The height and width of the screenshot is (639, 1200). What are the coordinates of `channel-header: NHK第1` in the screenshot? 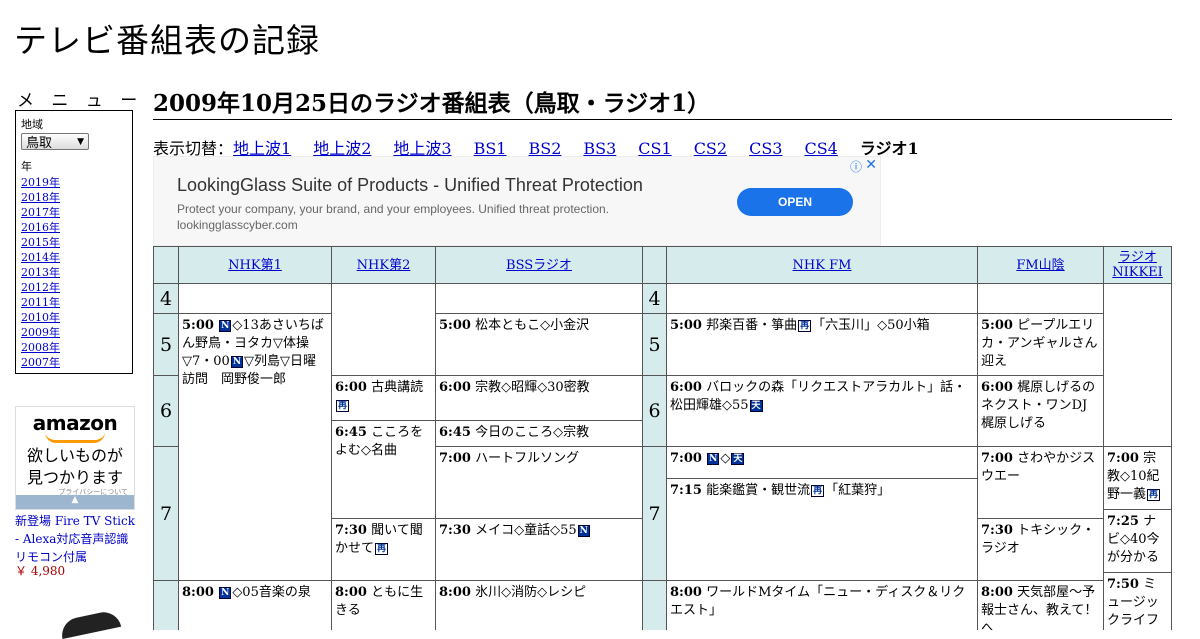 It's located at (255, 265).